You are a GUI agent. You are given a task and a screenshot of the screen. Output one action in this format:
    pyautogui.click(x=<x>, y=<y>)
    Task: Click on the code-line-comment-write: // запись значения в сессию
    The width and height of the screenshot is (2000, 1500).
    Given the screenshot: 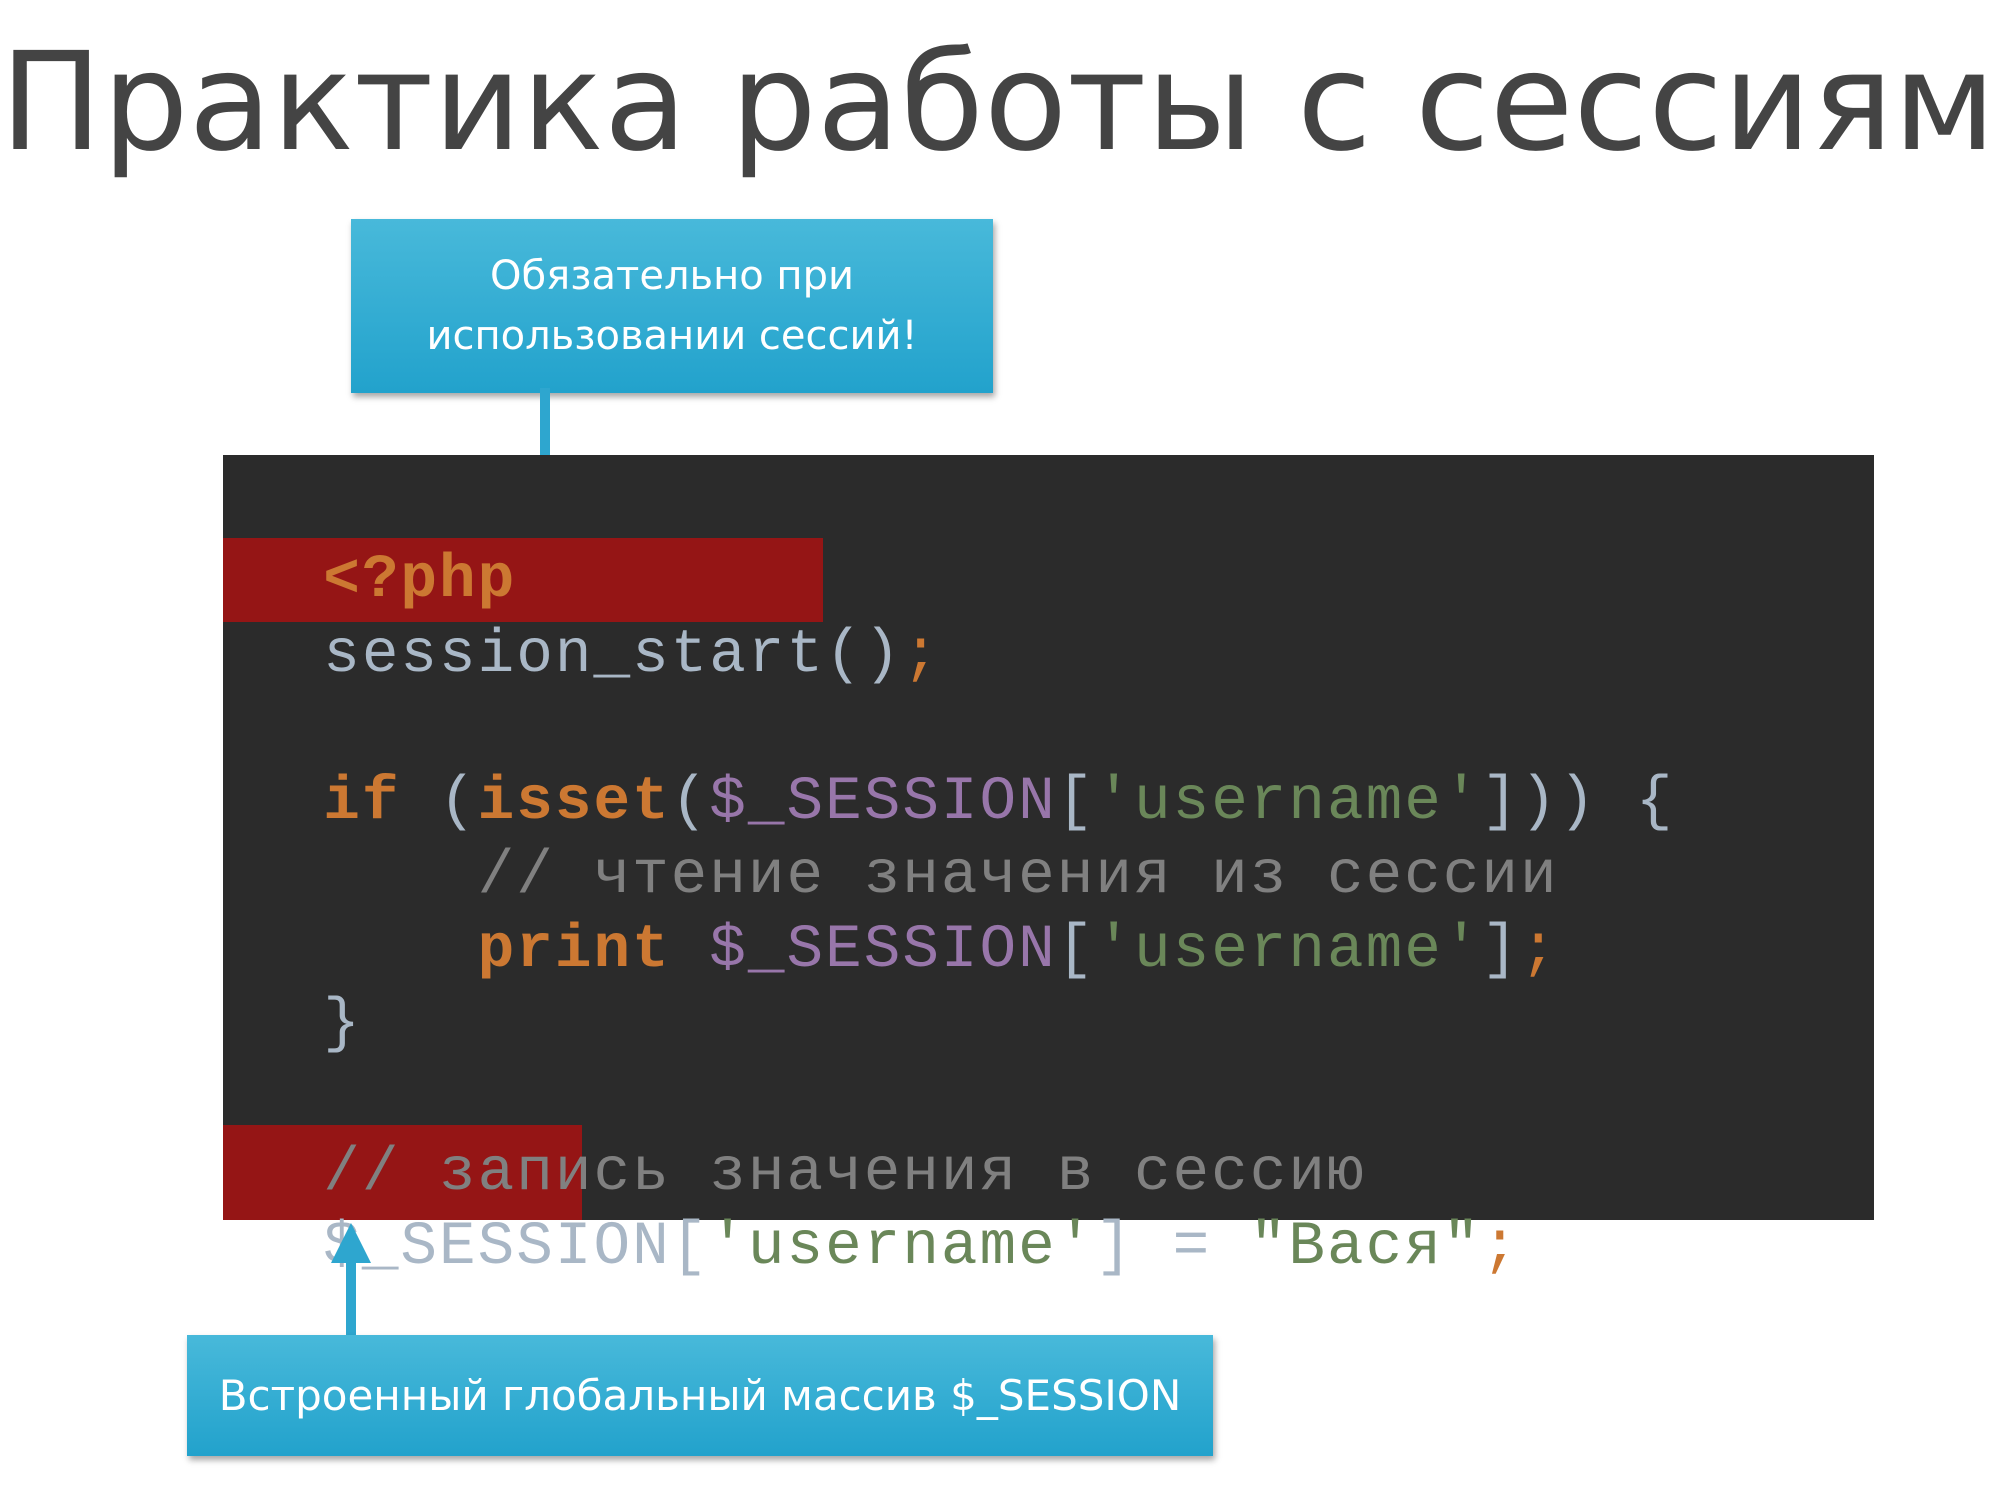 What is the action you would take?
    pyautogui.click(x=806, y=1135)
    